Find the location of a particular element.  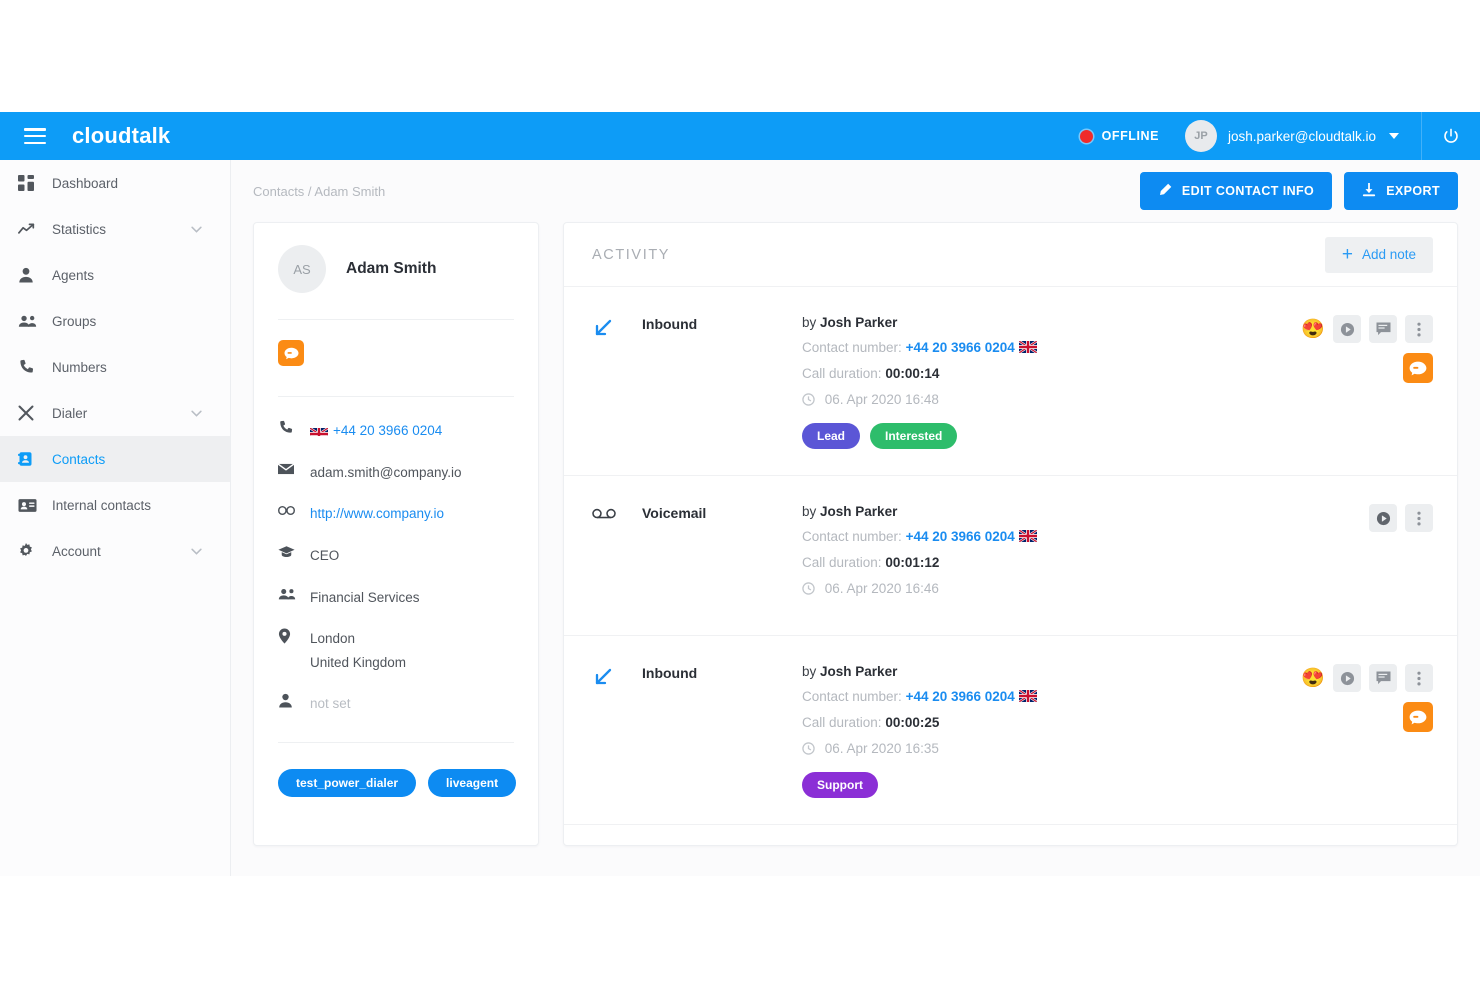

sidebar-item-internal-contacts: Internal contacts is located at coordinates (115, 505).